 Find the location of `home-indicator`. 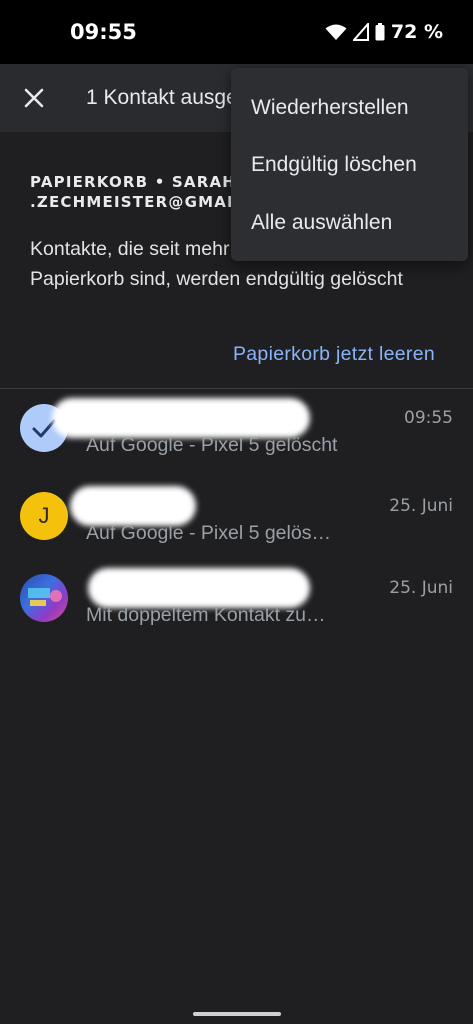

home-indicator is located at coordinates (237, 1014).